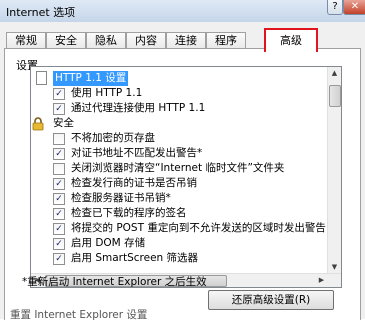  I want to click on option-label: 关闭浏览器时清空“Internet 临时文件”文件夹, so click(178, 168).